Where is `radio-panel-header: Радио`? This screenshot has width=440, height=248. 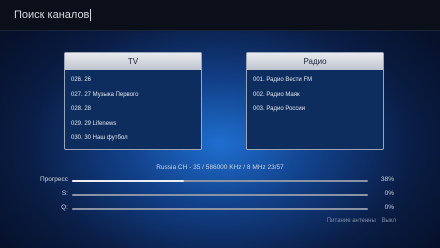
radio-panel-header: Радио is located at coordinates (315, 61).